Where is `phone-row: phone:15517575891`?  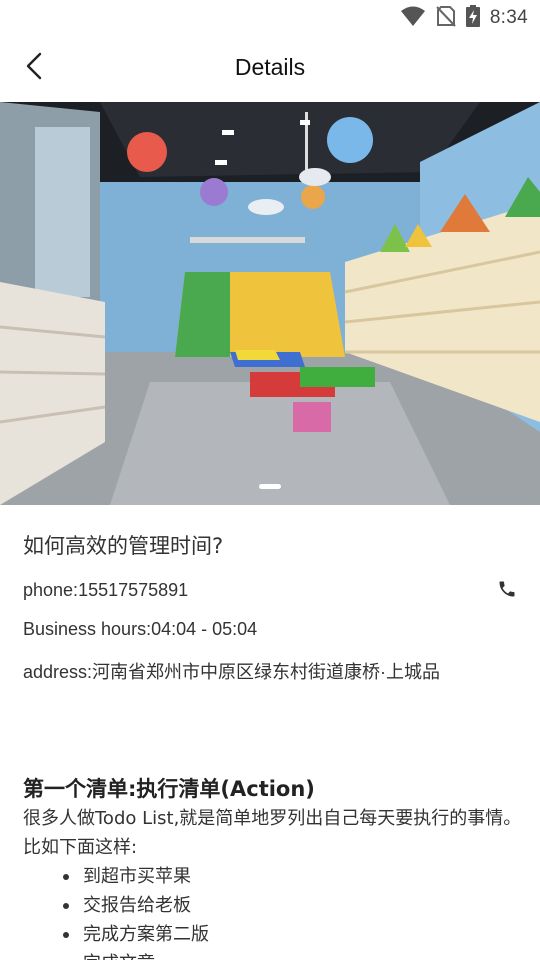 phone-row: phone:15517575891 is located at coordinates (105, 590).